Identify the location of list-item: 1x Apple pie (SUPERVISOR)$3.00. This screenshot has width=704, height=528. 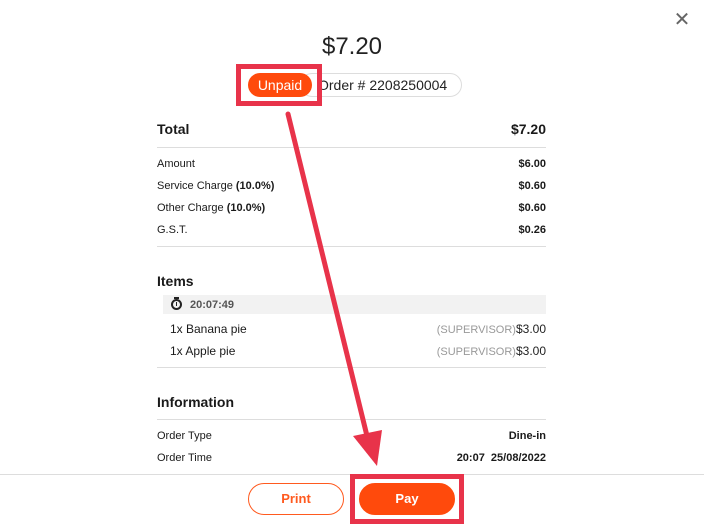
(358, 351).